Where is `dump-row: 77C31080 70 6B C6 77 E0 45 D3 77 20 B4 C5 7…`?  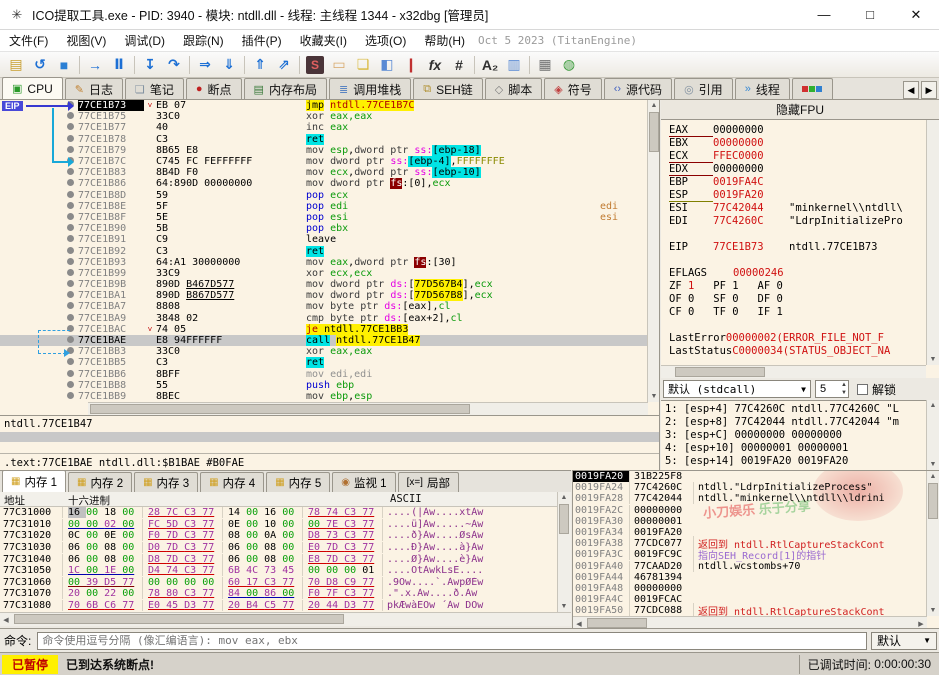
dump-row: 77C31080 70 6B C6 77 E0 45 D3 77 20 B4 C5 7… is located at coordinates (278, 606).